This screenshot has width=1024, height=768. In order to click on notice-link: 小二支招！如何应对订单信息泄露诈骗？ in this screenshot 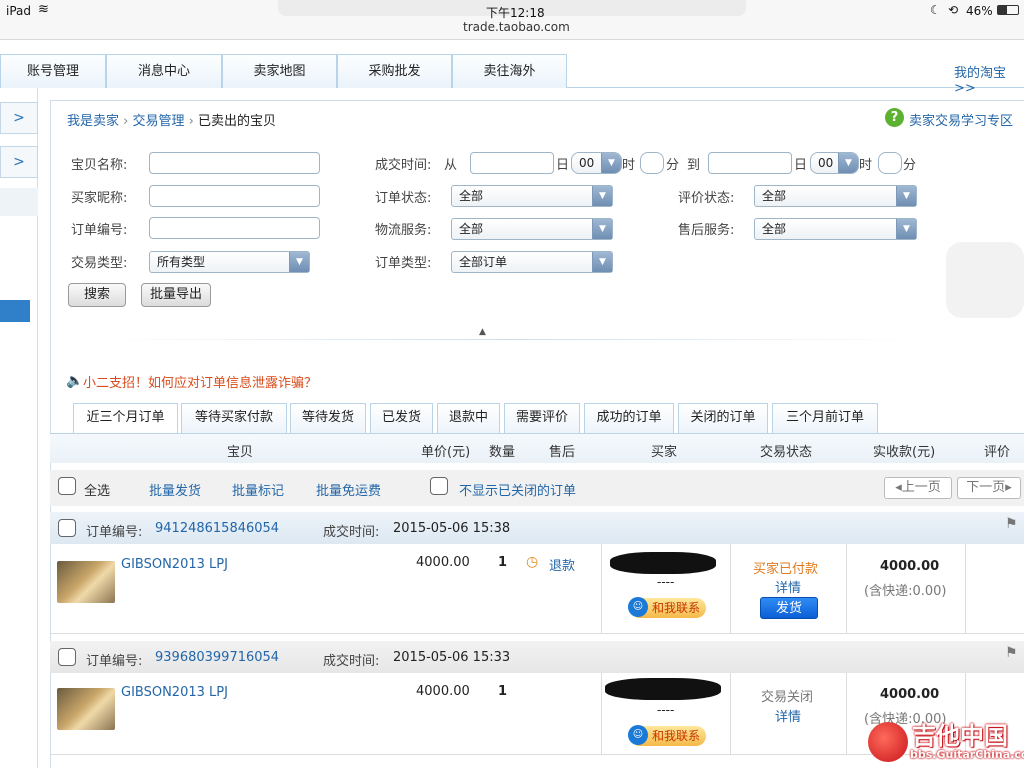, I will do `click(200, 381)`.